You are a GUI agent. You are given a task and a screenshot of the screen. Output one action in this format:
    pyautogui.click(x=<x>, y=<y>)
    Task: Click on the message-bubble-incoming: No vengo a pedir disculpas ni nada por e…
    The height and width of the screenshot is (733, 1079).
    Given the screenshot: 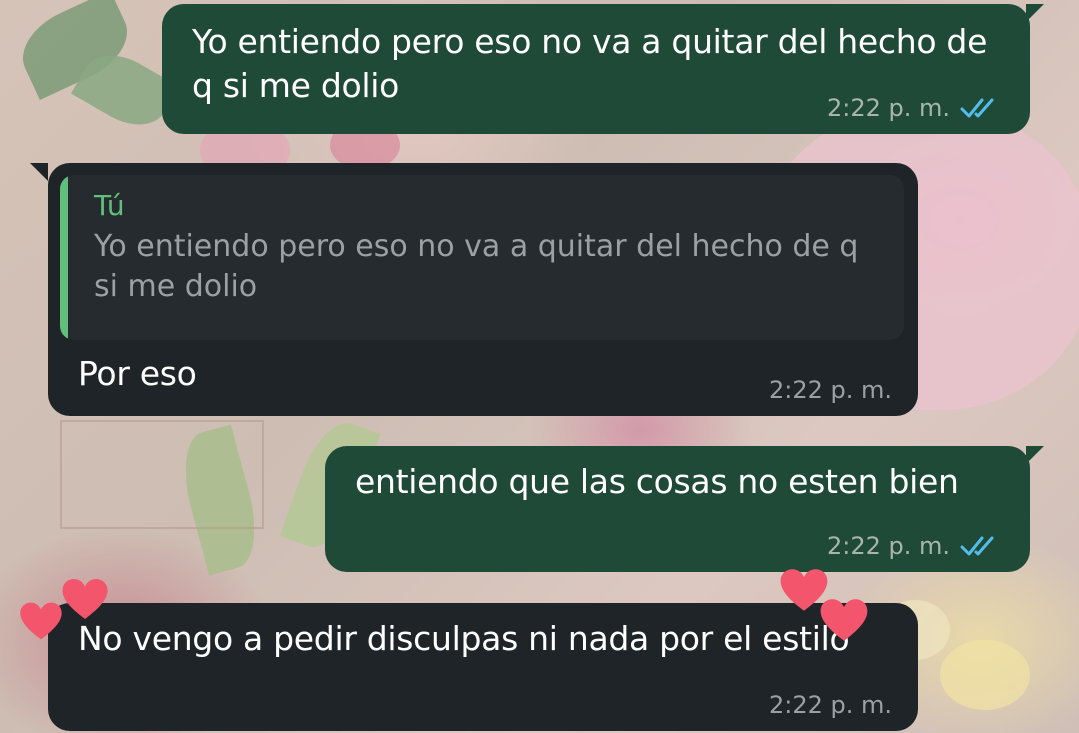 What is the action you would take?
    pyautogui.click(x=483, y=667)
    